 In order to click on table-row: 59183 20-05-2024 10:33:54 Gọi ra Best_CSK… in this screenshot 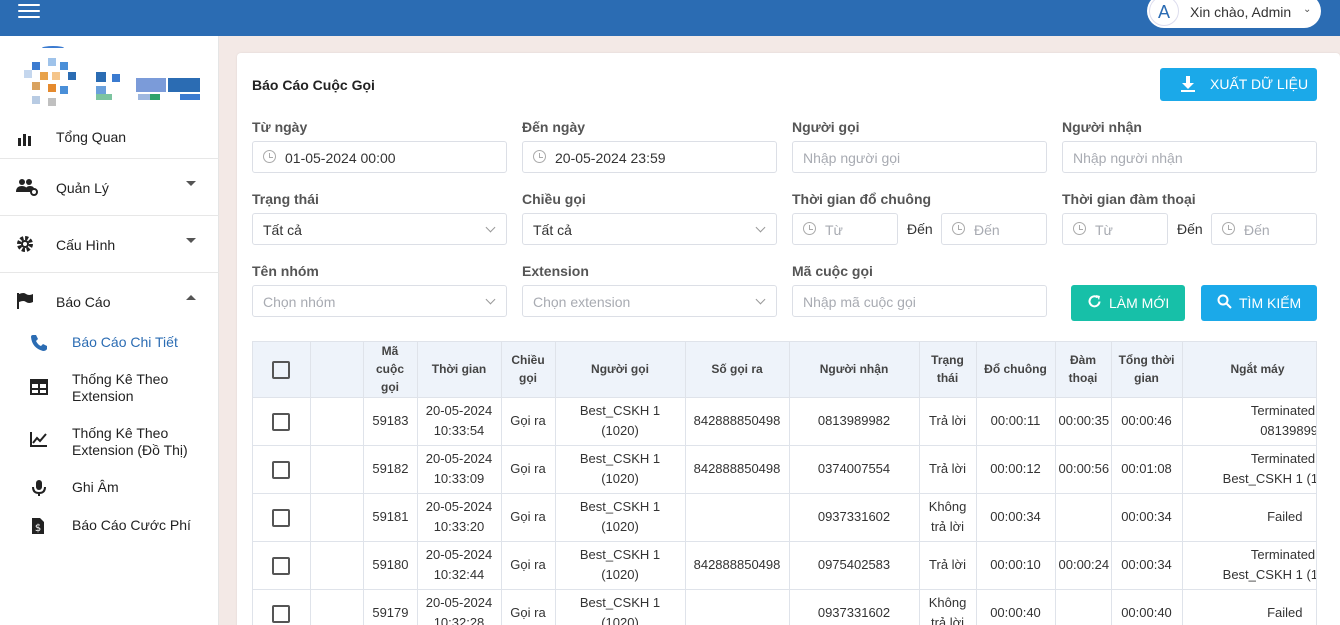, I will do `click(784, 421)`.